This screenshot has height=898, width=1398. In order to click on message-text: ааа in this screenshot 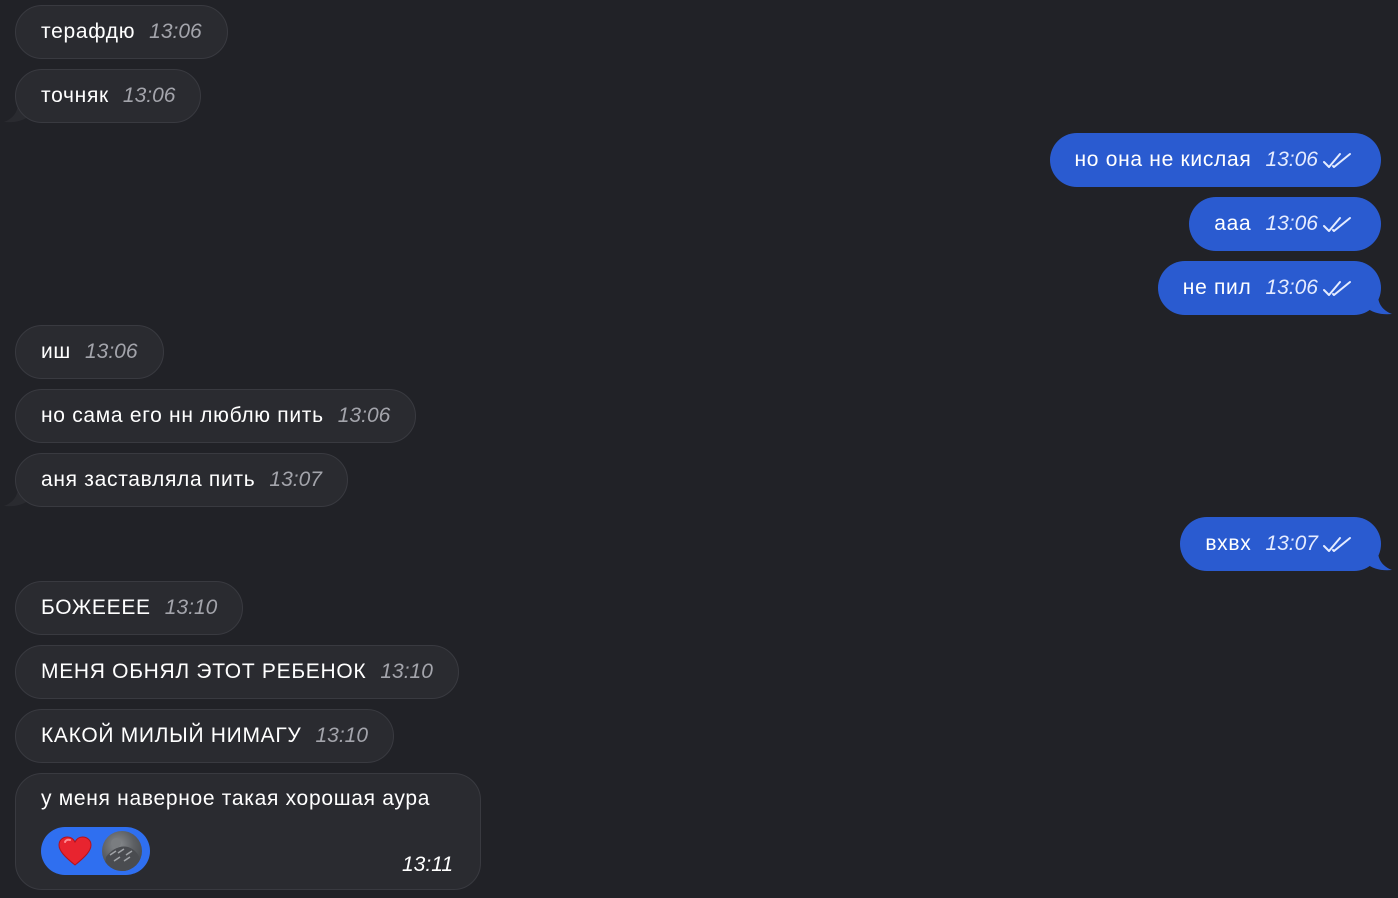, I will do `click(1233, 223)`.